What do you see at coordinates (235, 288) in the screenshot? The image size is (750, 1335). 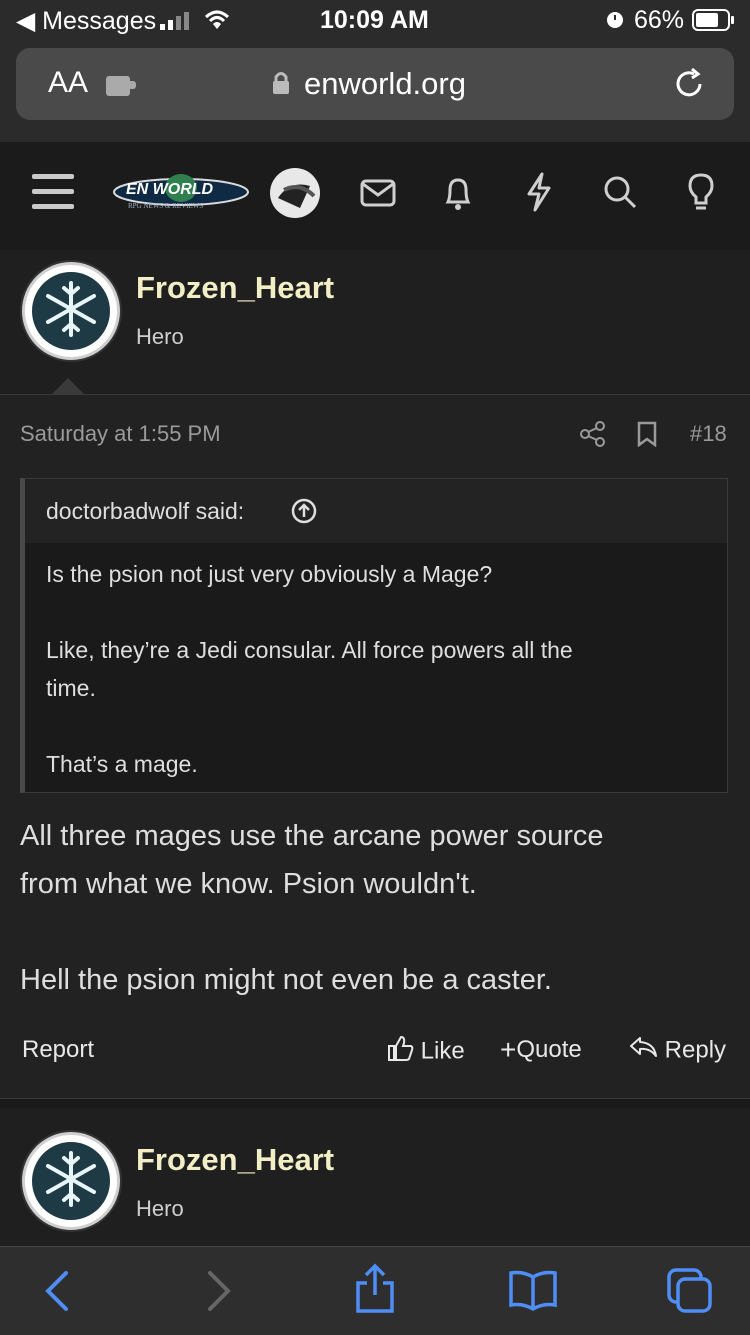 I see `post-username: Frozen_Heart` at bounding box center [235, 288].